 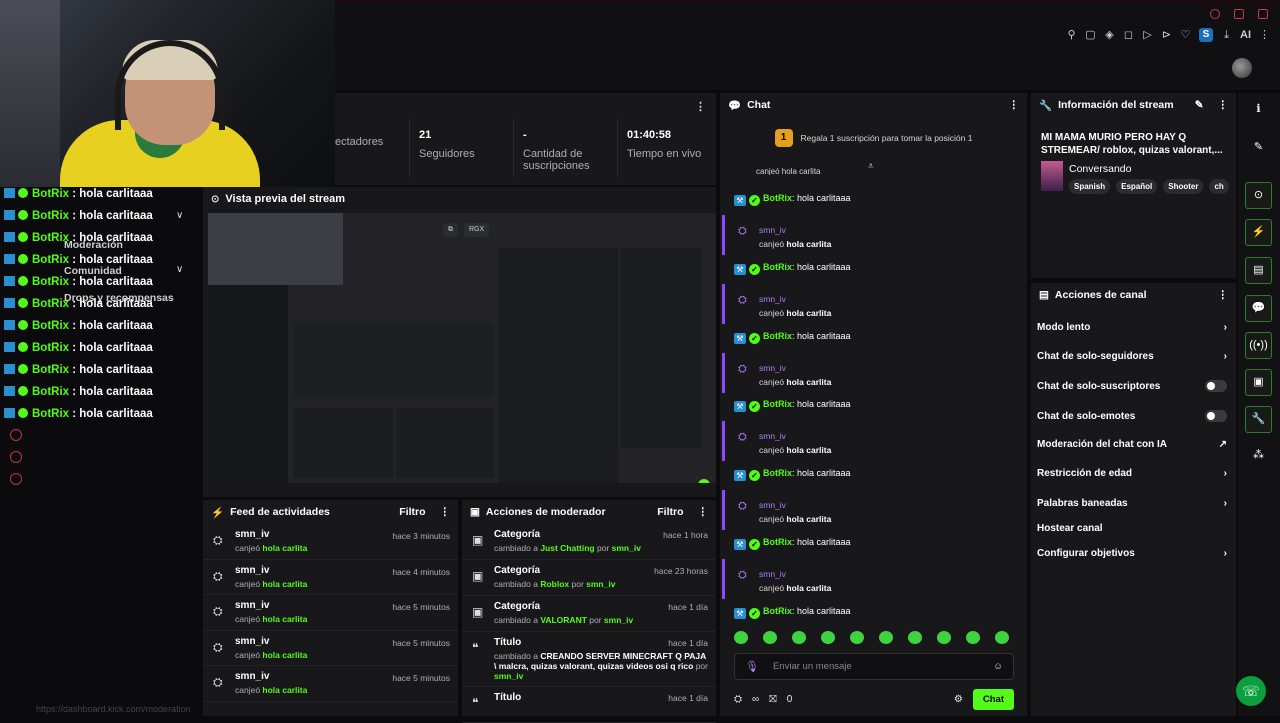 What do you see at coordinates (330, 578) in the screenshot?
I see `feed-row: ⛭ smn_iv hace 4 minutos canjeó hola carlita` at bounding box center [330, 578].